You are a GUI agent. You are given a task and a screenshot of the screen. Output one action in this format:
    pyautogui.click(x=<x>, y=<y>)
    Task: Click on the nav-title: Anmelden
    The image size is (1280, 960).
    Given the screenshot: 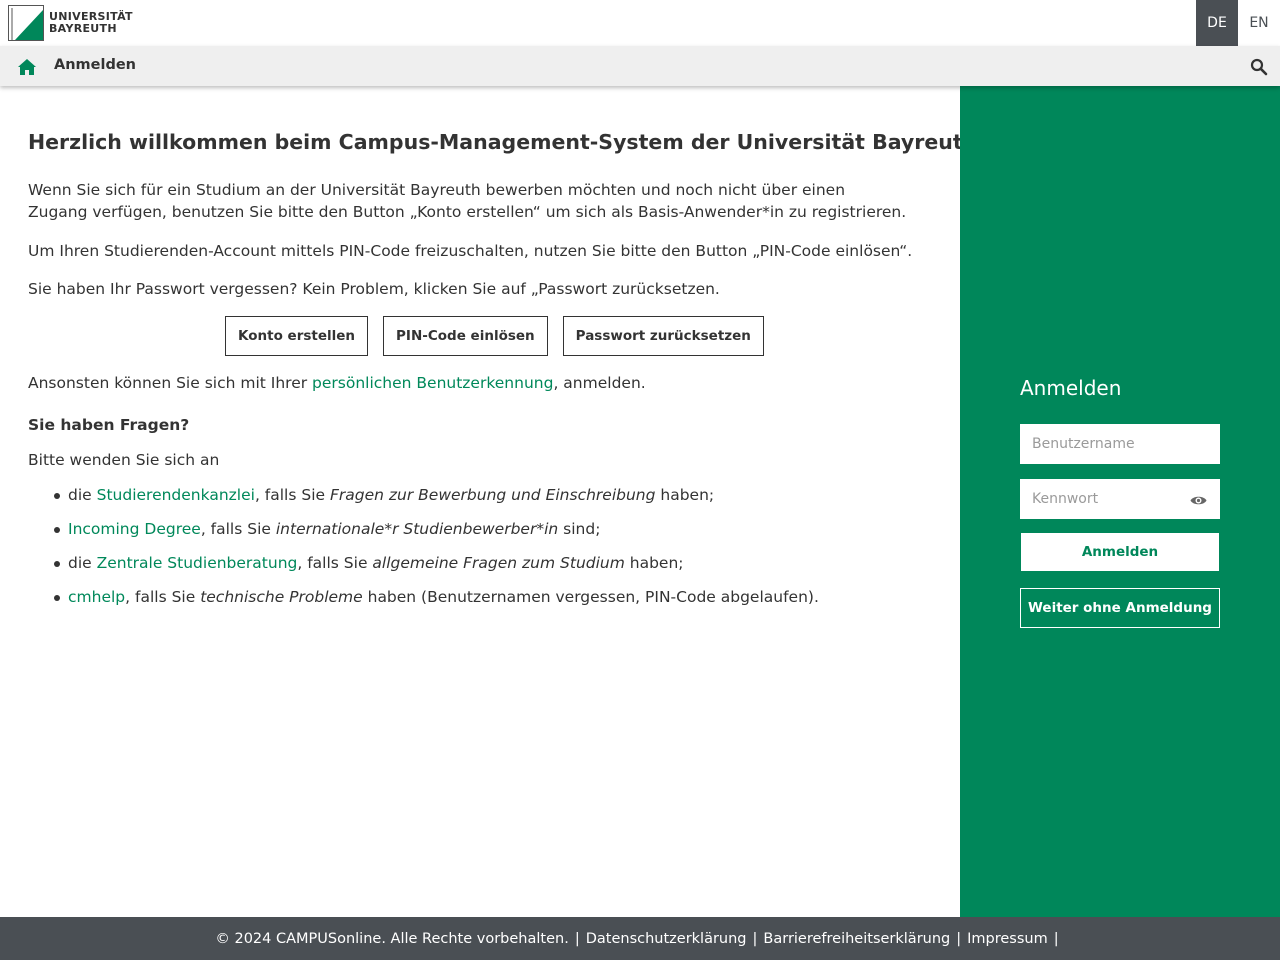 What is the action you would take?
    pyautogui.click(x=95, y=65)
    